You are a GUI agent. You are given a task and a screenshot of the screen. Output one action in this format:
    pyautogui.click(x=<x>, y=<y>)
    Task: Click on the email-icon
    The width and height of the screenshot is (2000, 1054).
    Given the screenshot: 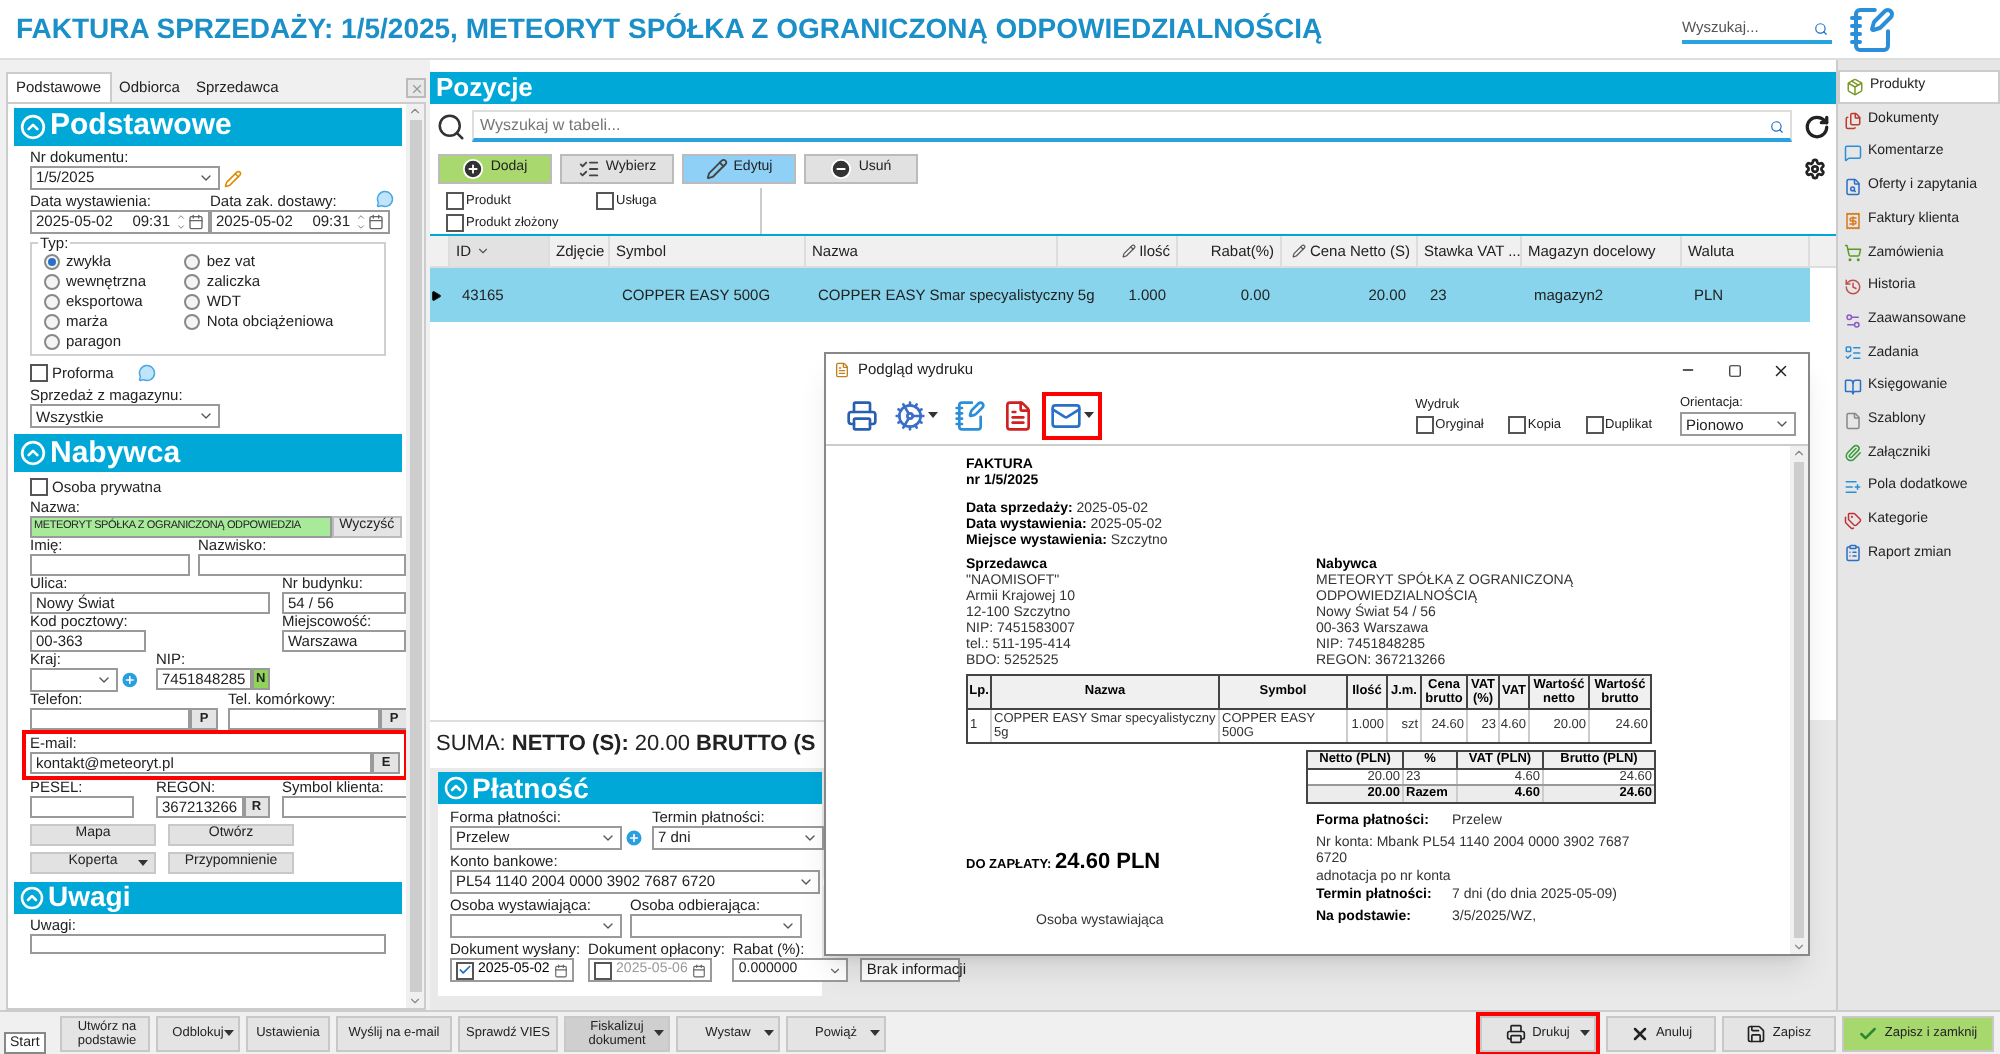 What is the action you would take?
    pyautogui.click(x=1066, y=415)
    